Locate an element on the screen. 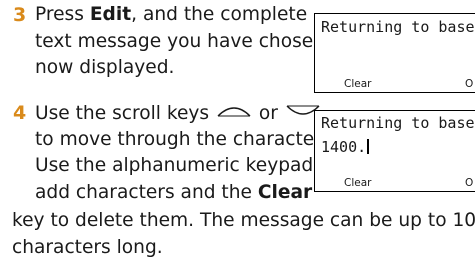  screen-1-clear-softkey: Clear is located at coordinates (358, 84).